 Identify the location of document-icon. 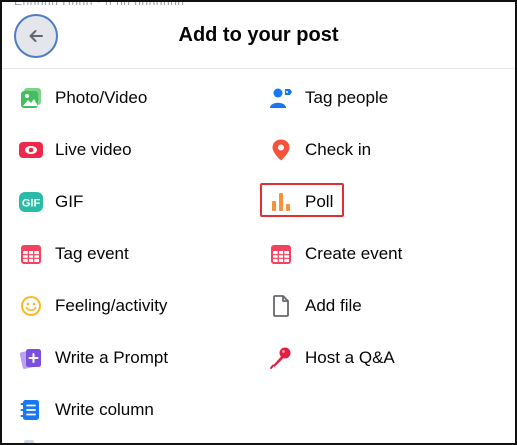
(31, 410).